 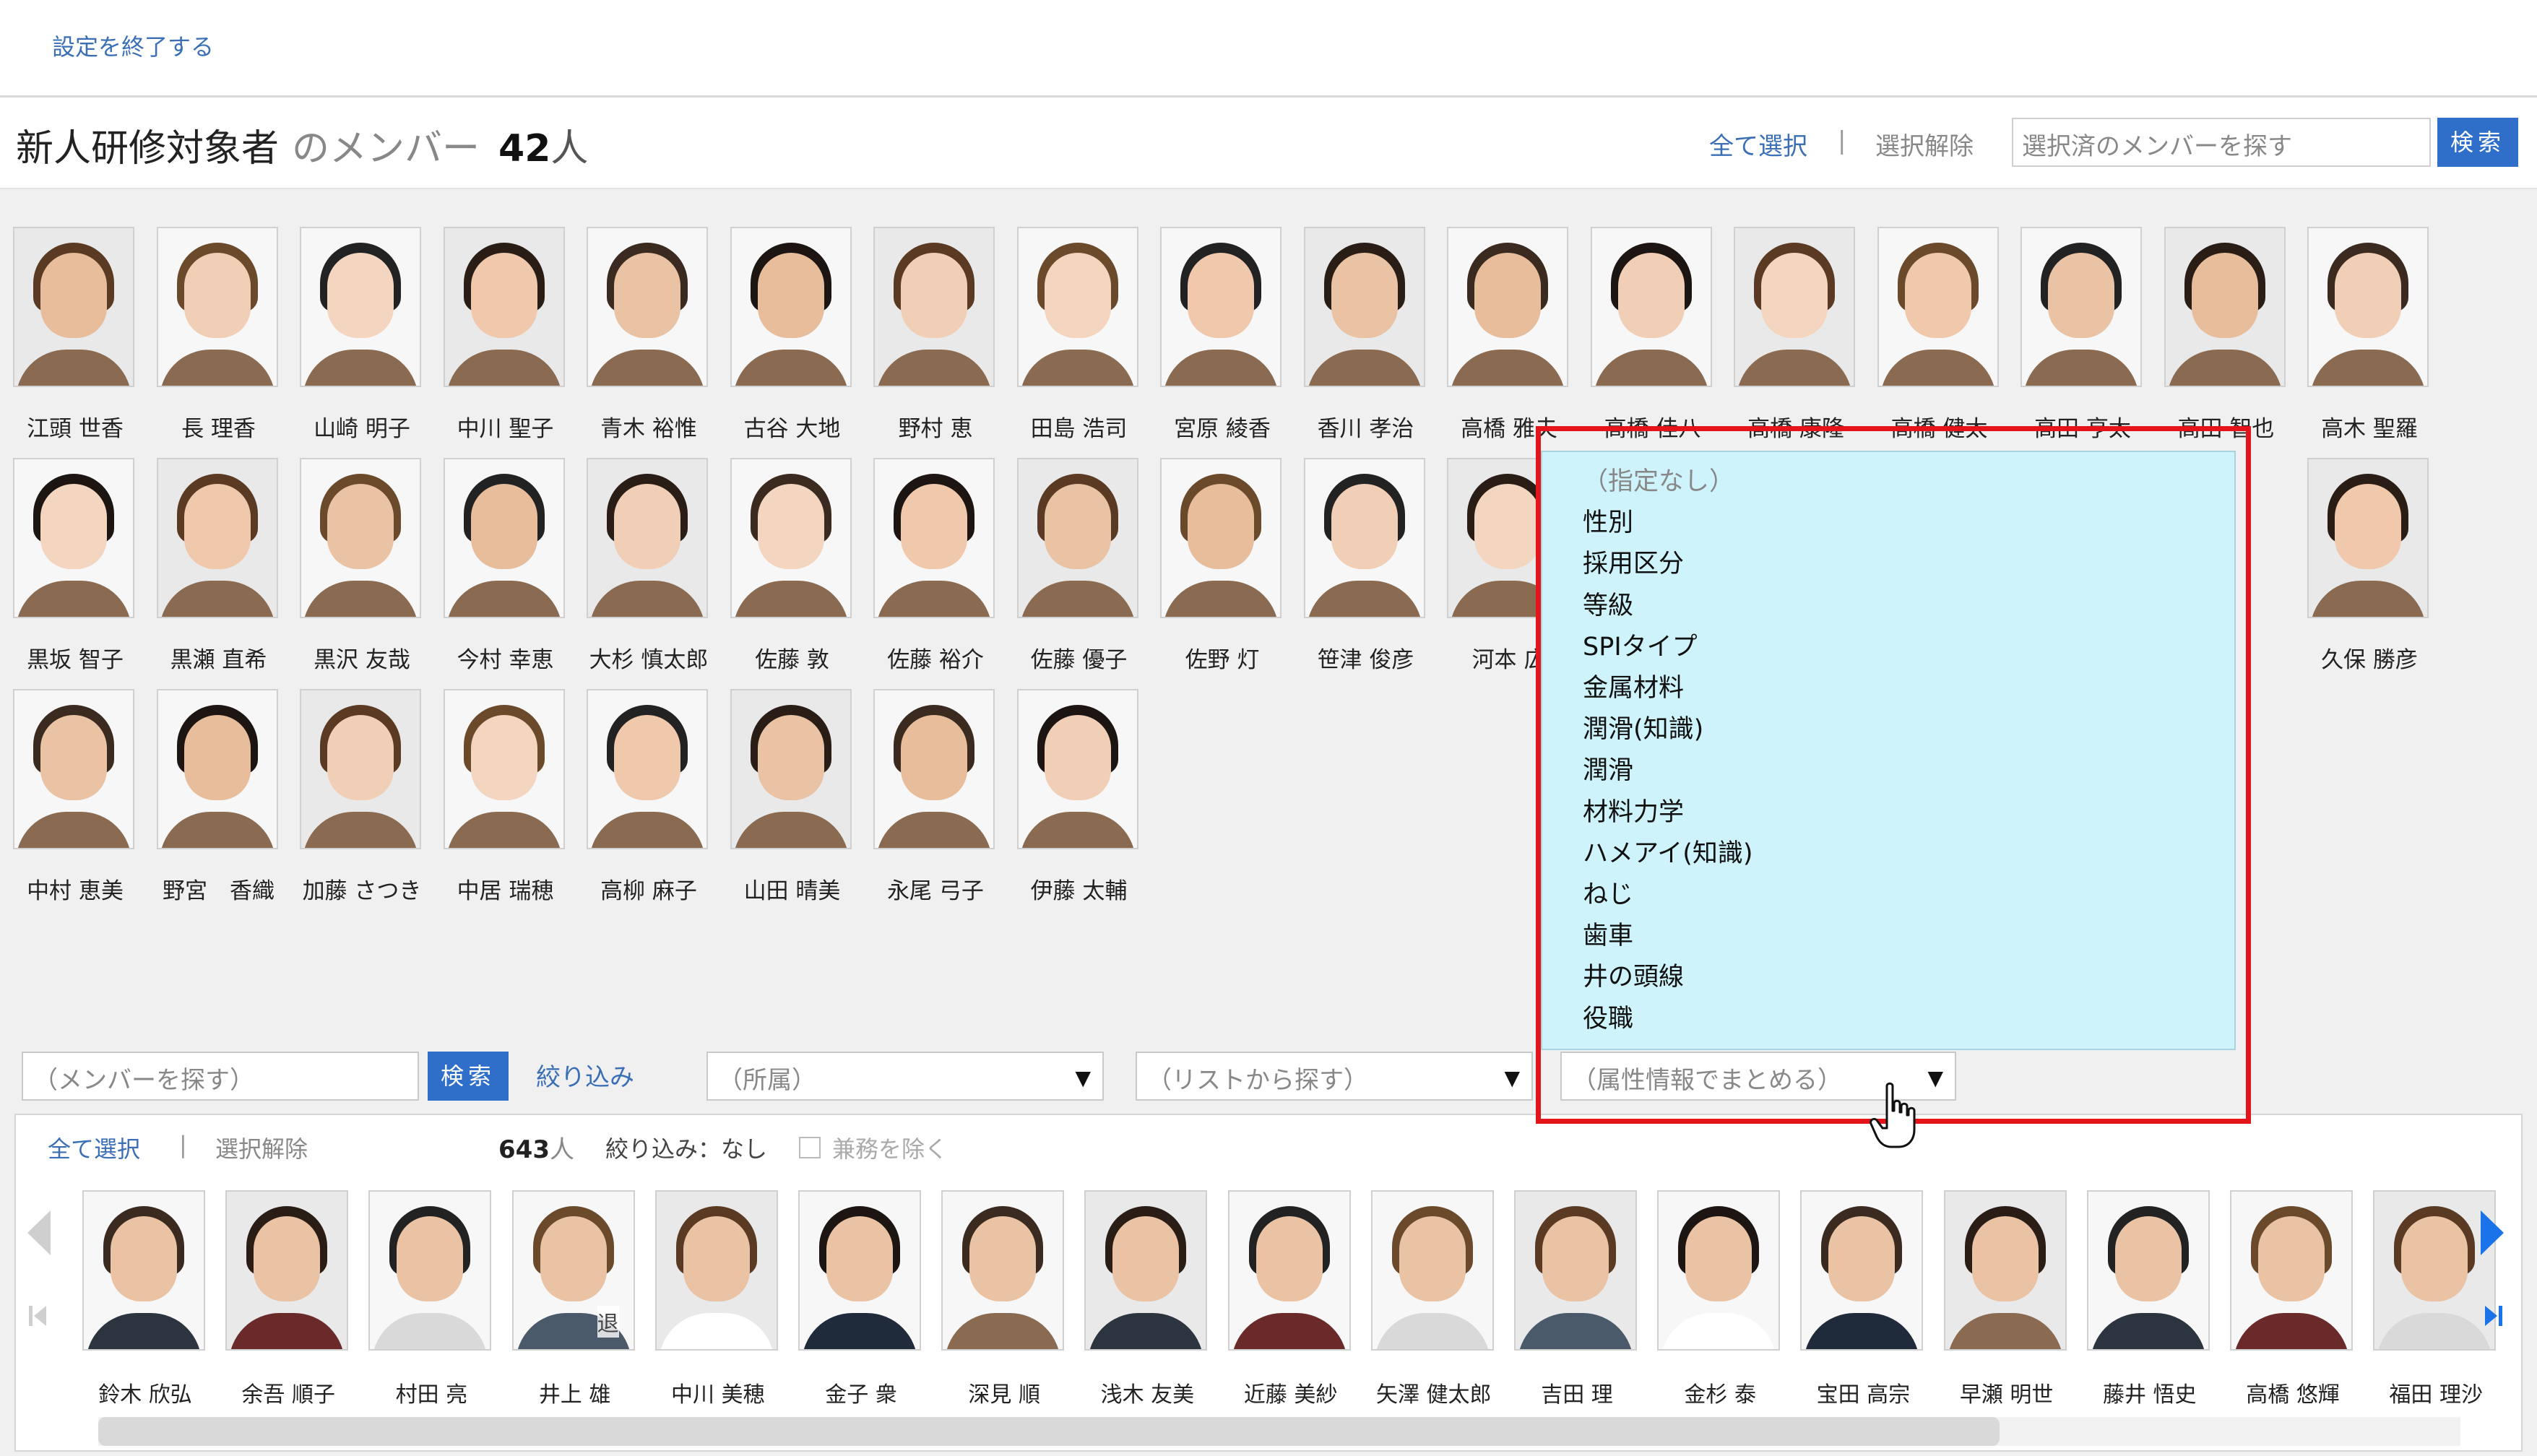 What do you see at coordinates (1222, 566) in the screenshot?
I see `selected-member-card: 佐野 灯` at bounding box center [1222, 566].